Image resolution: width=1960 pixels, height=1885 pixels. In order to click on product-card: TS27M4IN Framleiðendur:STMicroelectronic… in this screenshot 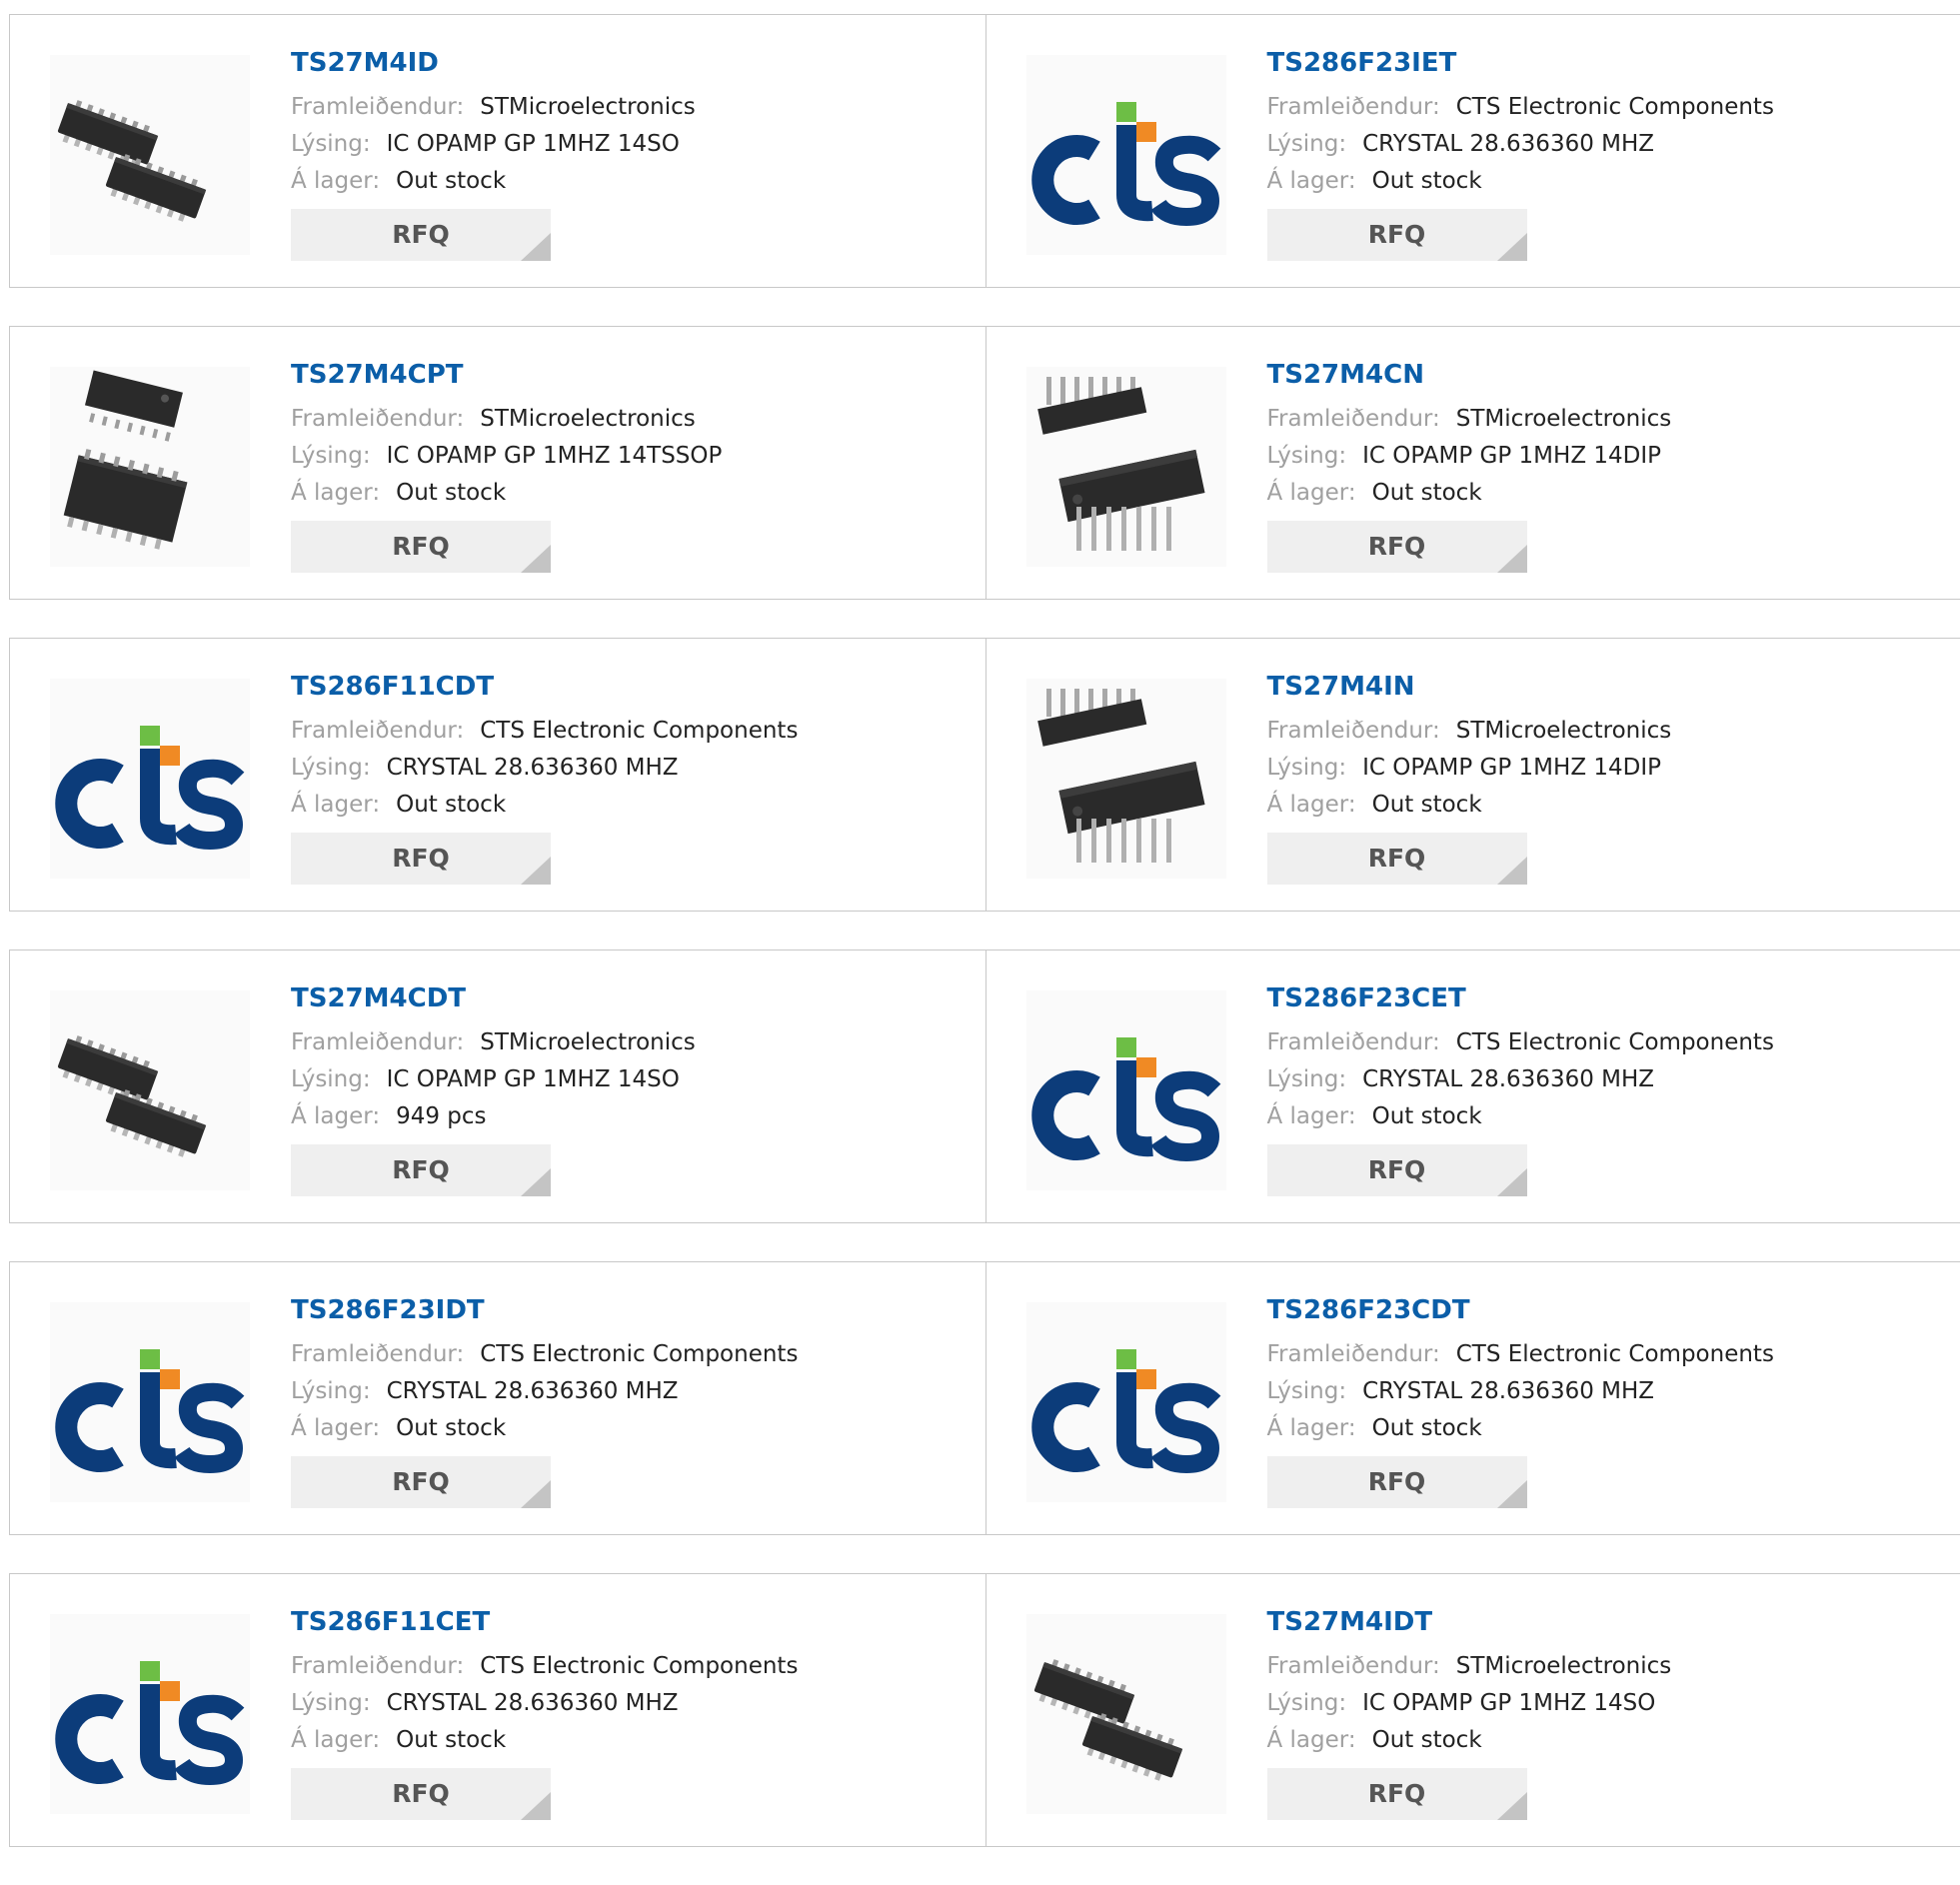, I will do `click(1472, 775)`.